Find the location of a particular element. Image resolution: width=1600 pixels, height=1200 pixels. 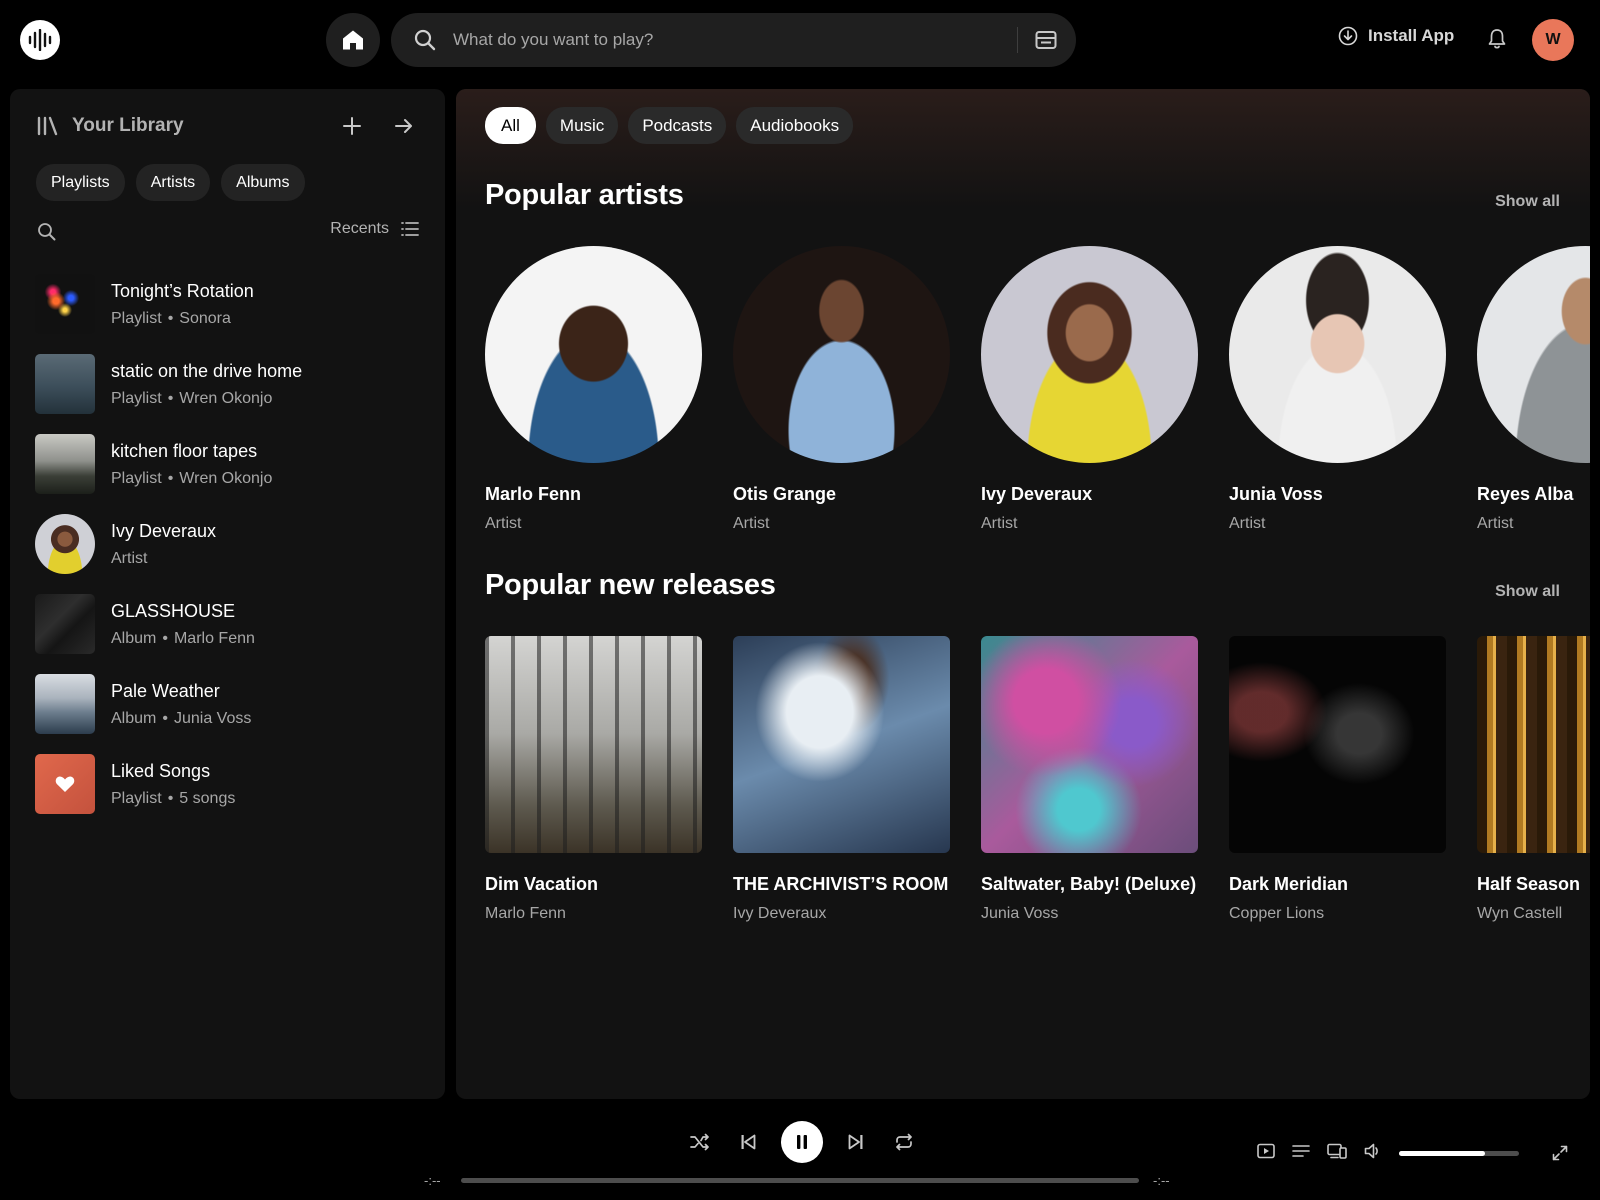

album-title: Half Season is located at coordinates (1529, 884).